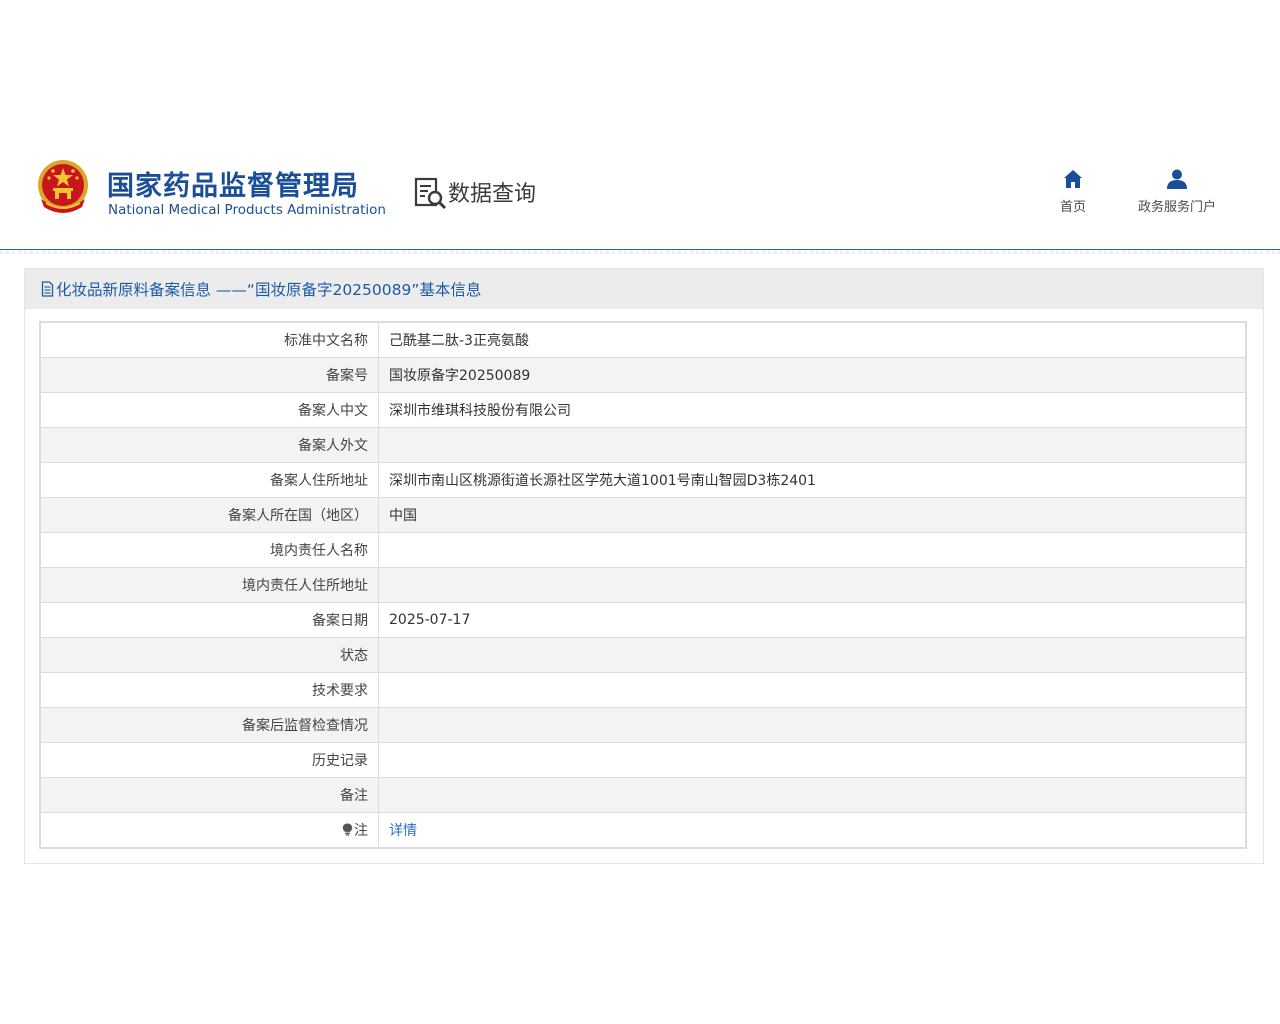 This screenshot has height=1024, width=1280. I want to click on panel-title: 化妆品新原料备案信息 ——“国妆原备字20250089”基本信息, so click(269, 290).